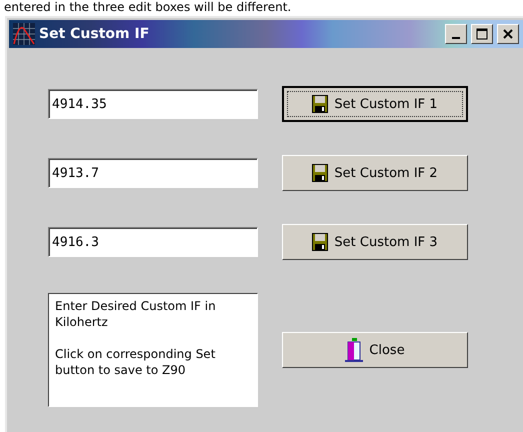 This screenshot has height=432, width=523. I want to click on close-button, so click(508, 34).